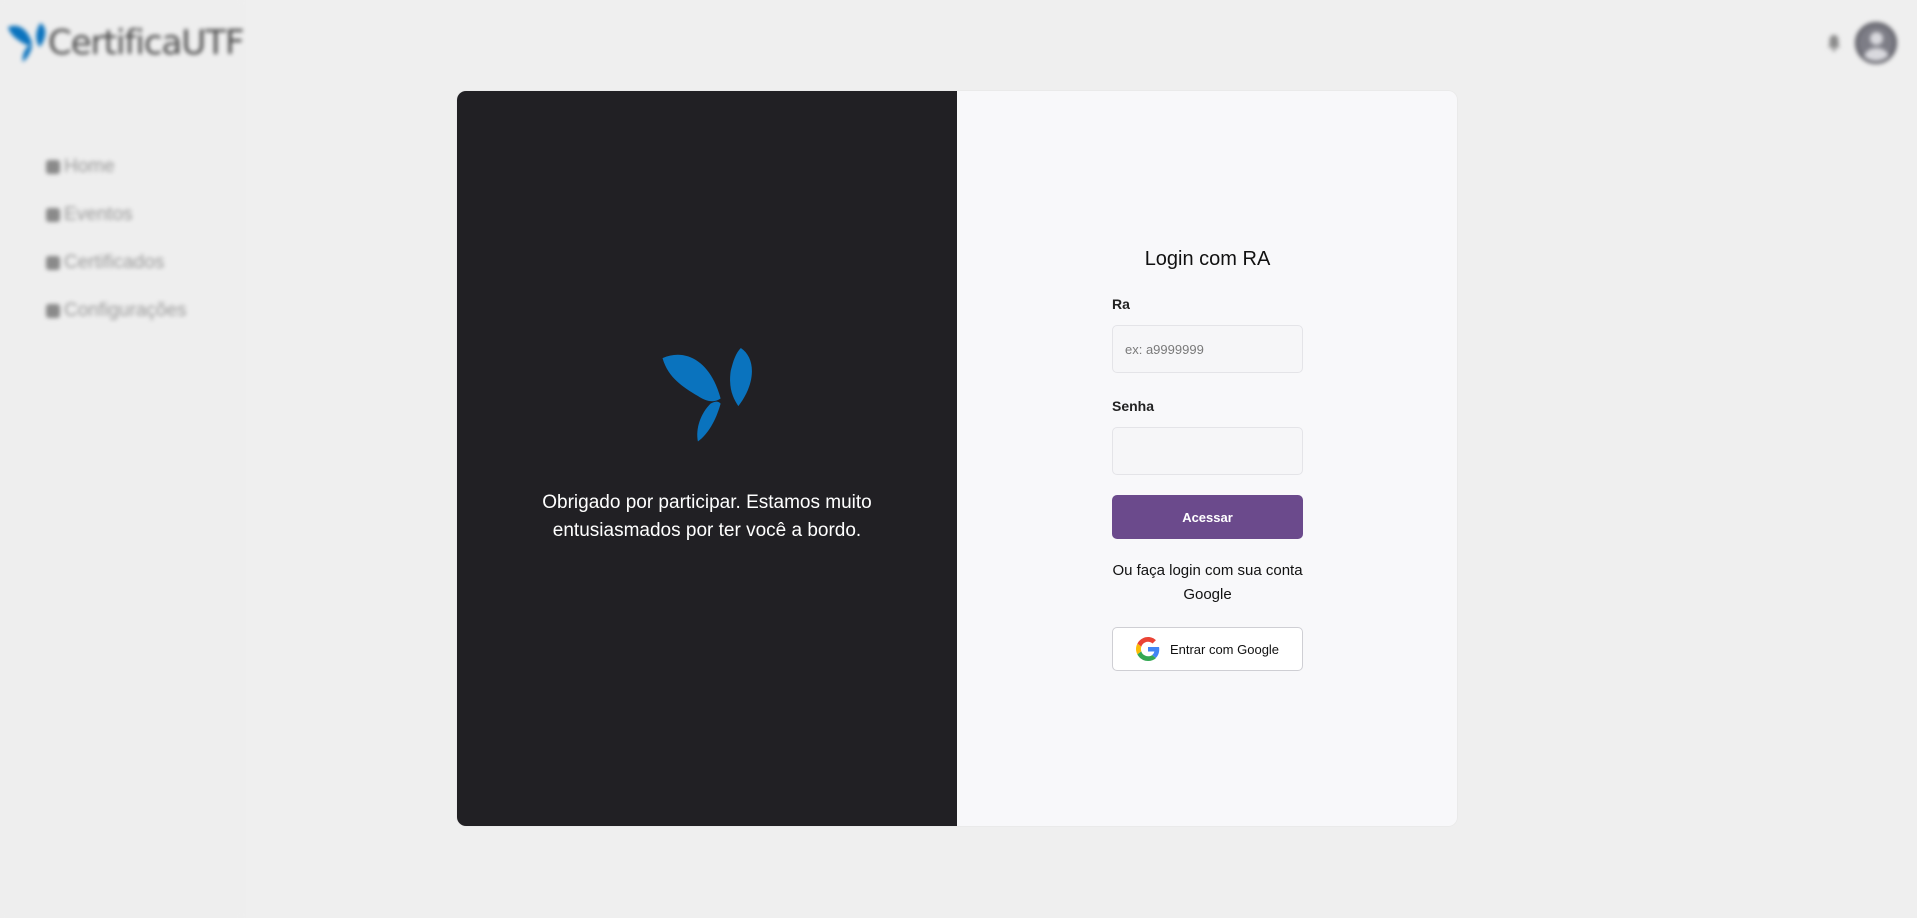  Describe the element at coordinates (53, 167) in the screenshot. I see `home-icon` at that location.